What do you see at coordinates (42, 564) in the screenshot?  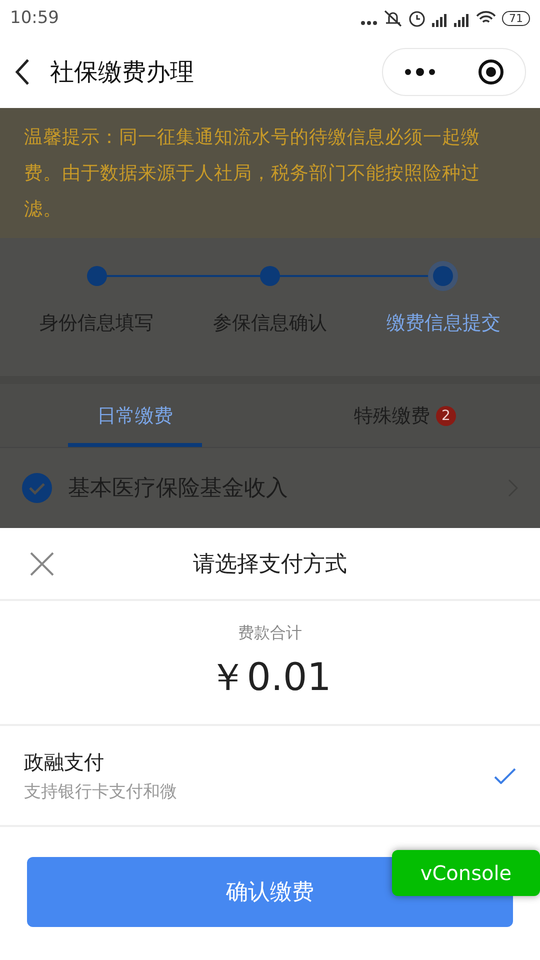 I see `close-icon` at bounding box center [42, 564].